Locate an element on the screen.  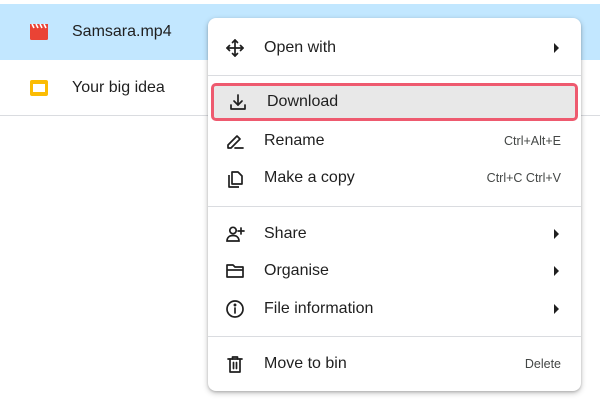
menu-item-label: Organise is located at coordinates (296, 270).